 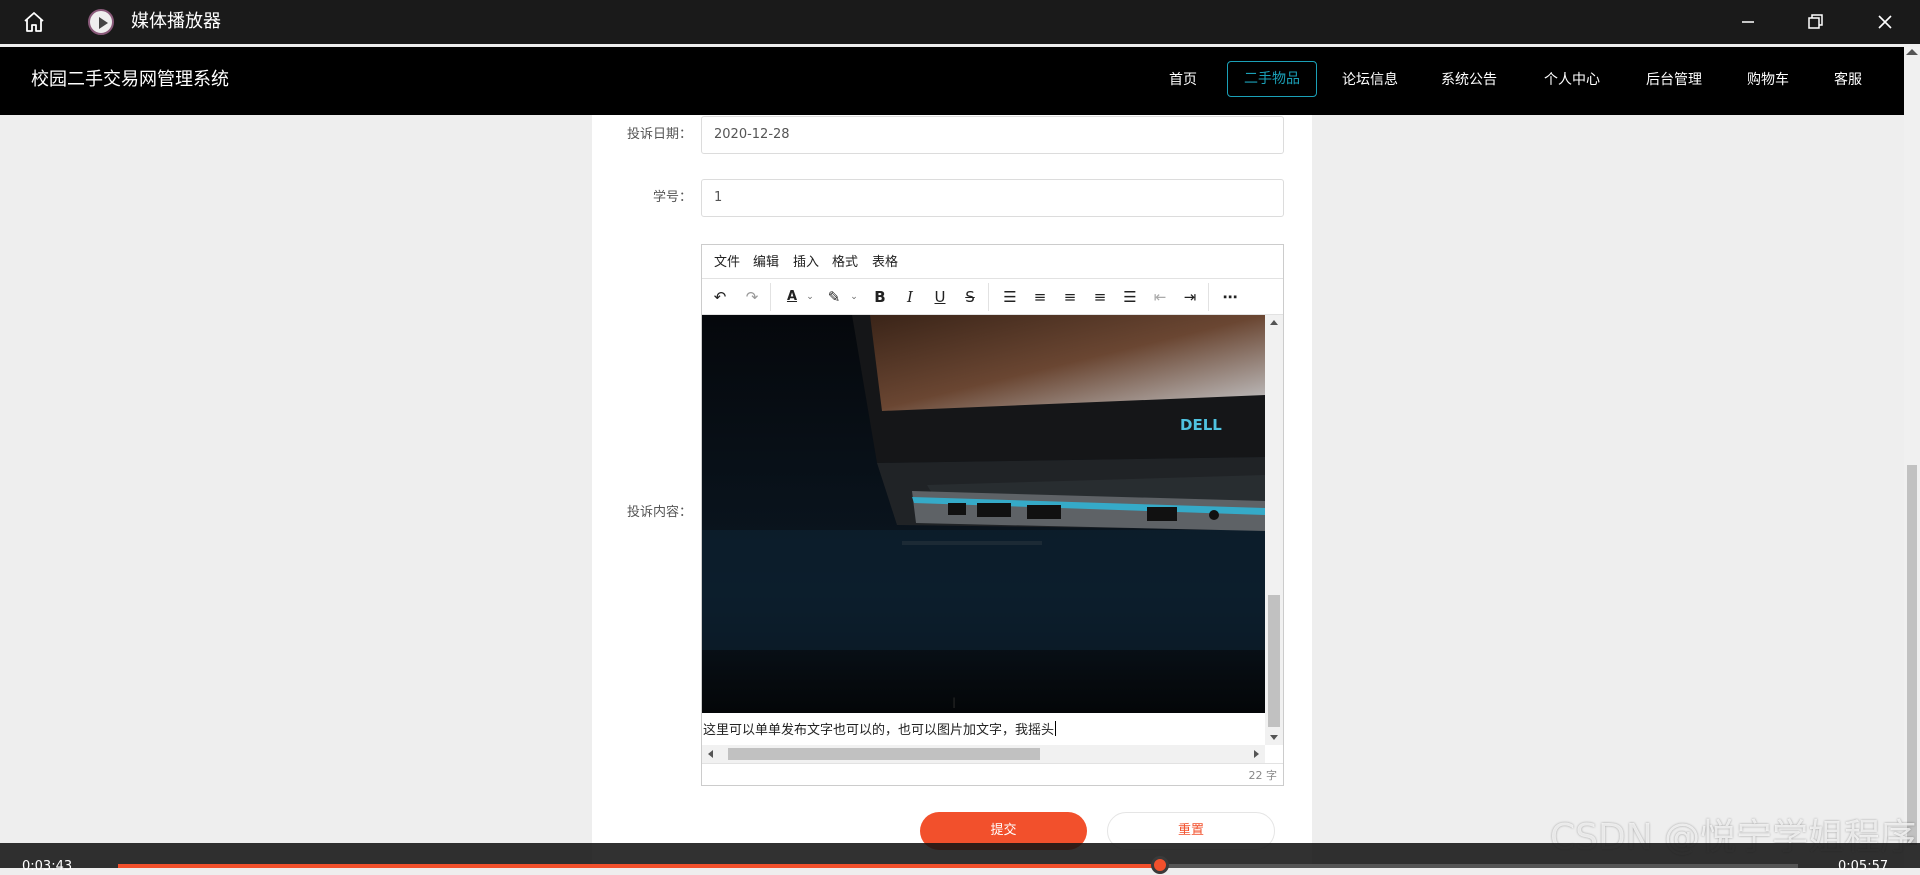 I want to click on more-icon: ⋯, so click(x=1230, y=297).